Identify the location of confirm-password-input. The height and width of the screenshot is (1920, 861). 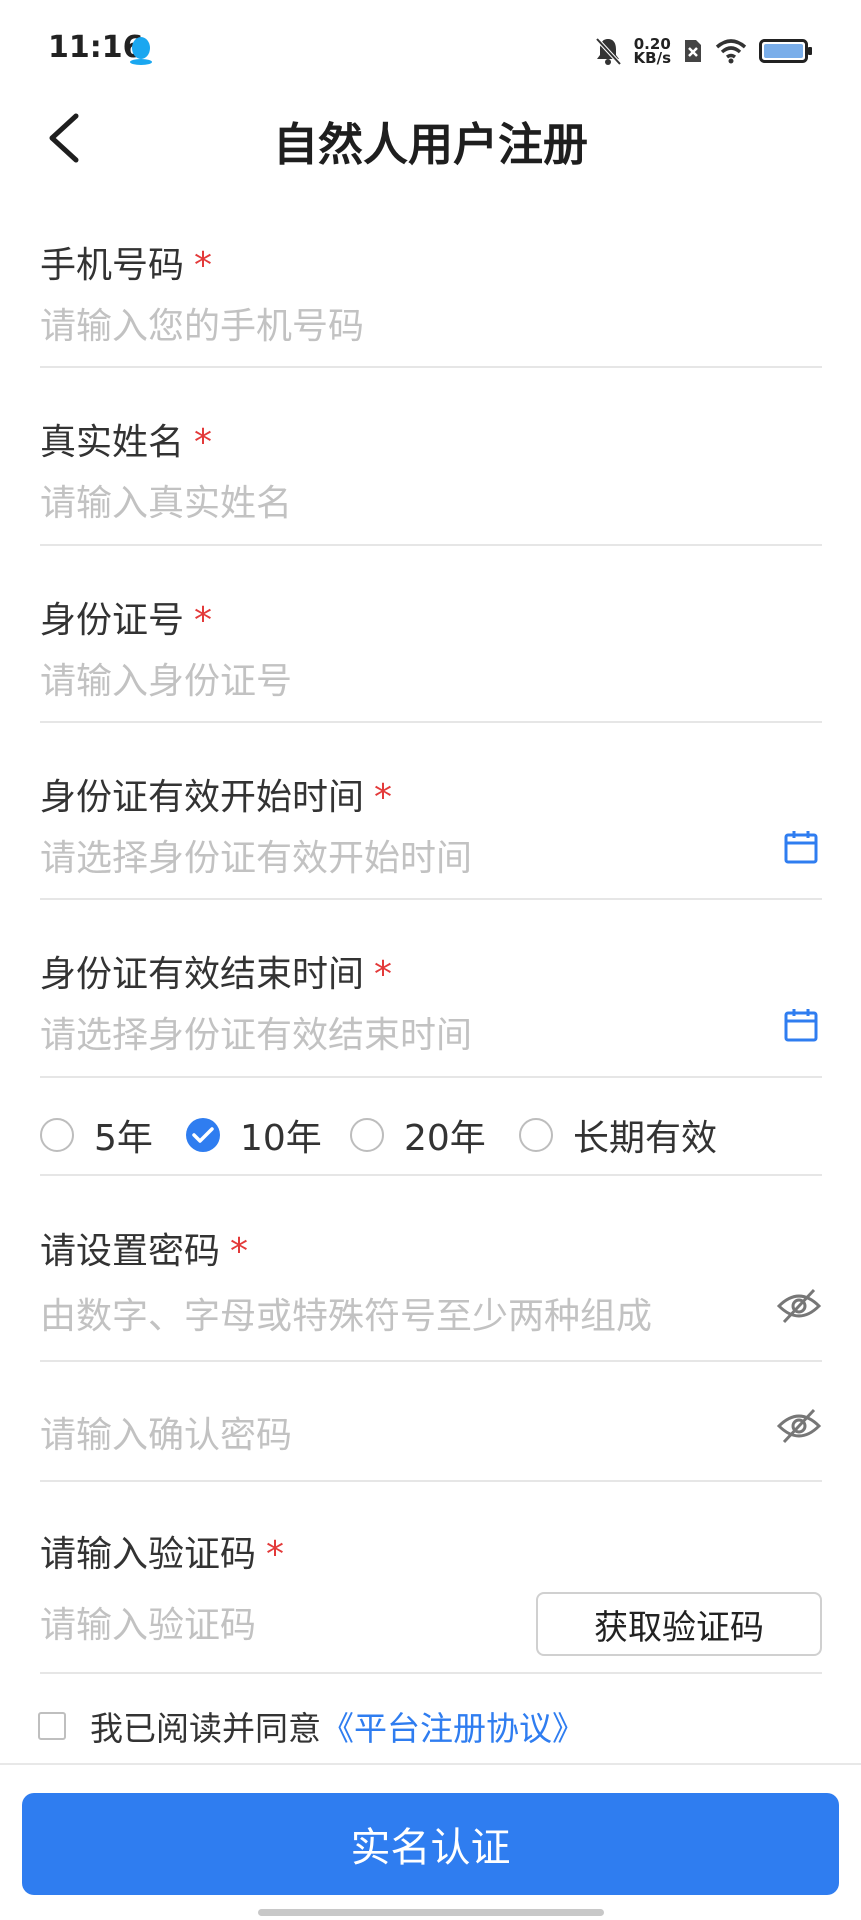
(390, 1435).